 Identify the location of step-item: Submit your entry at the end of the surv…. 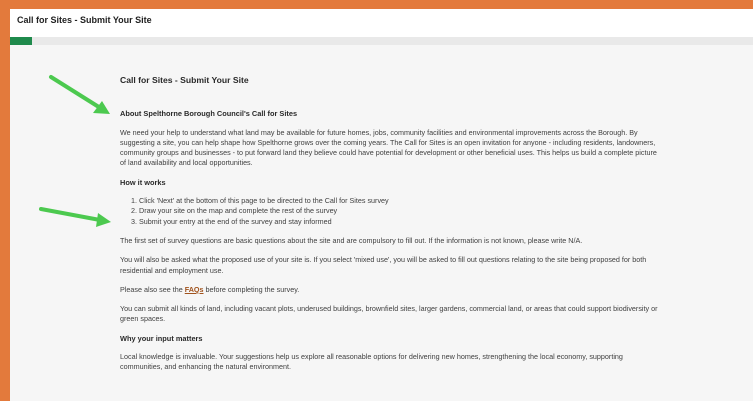
(399, 222).